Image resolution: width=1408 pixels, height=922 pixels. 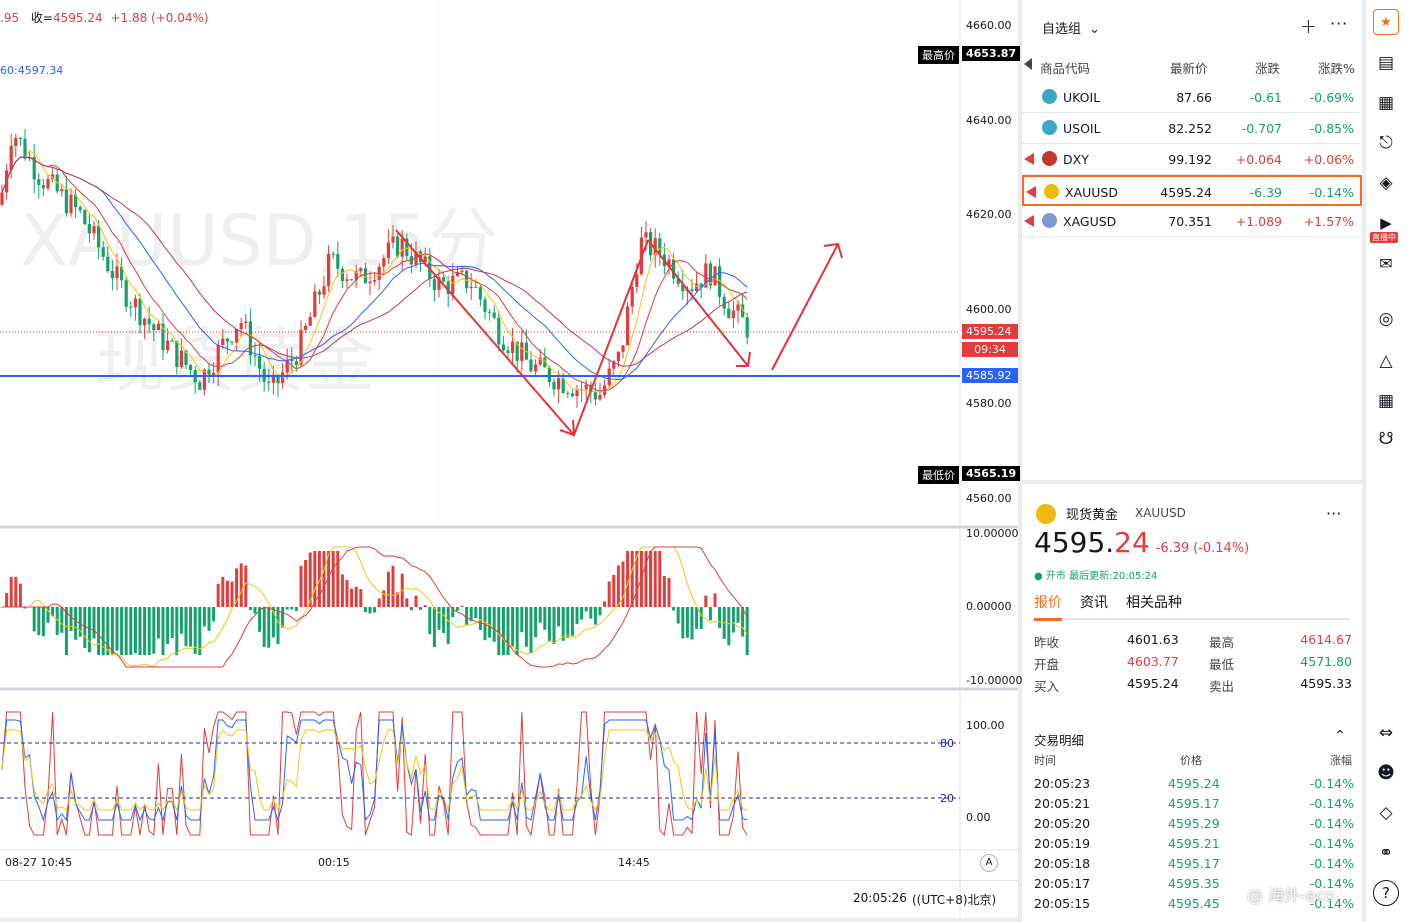 I want to click on watchlist-row-ukoil: UKOIL 87.66 -0.61 -0.69%, so click(x=1191, y=97).